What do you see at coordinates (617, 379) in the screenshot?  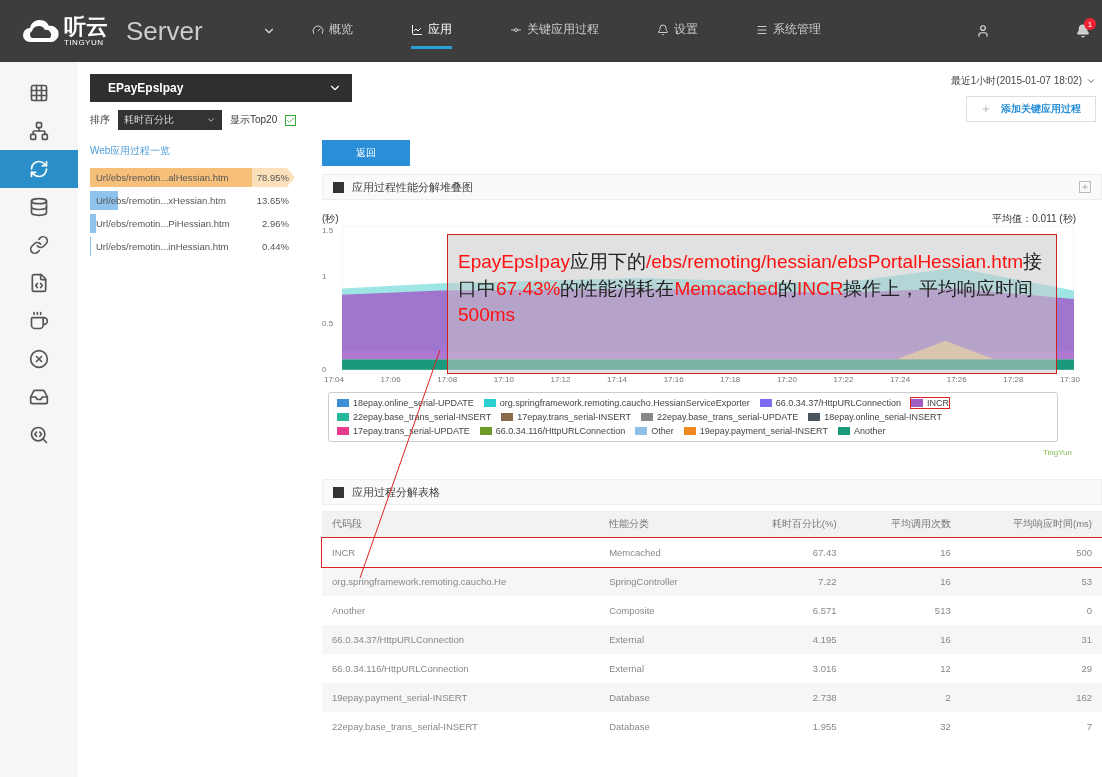 I see `x-tick-label: 17:14` at bounding box center [617, 379].